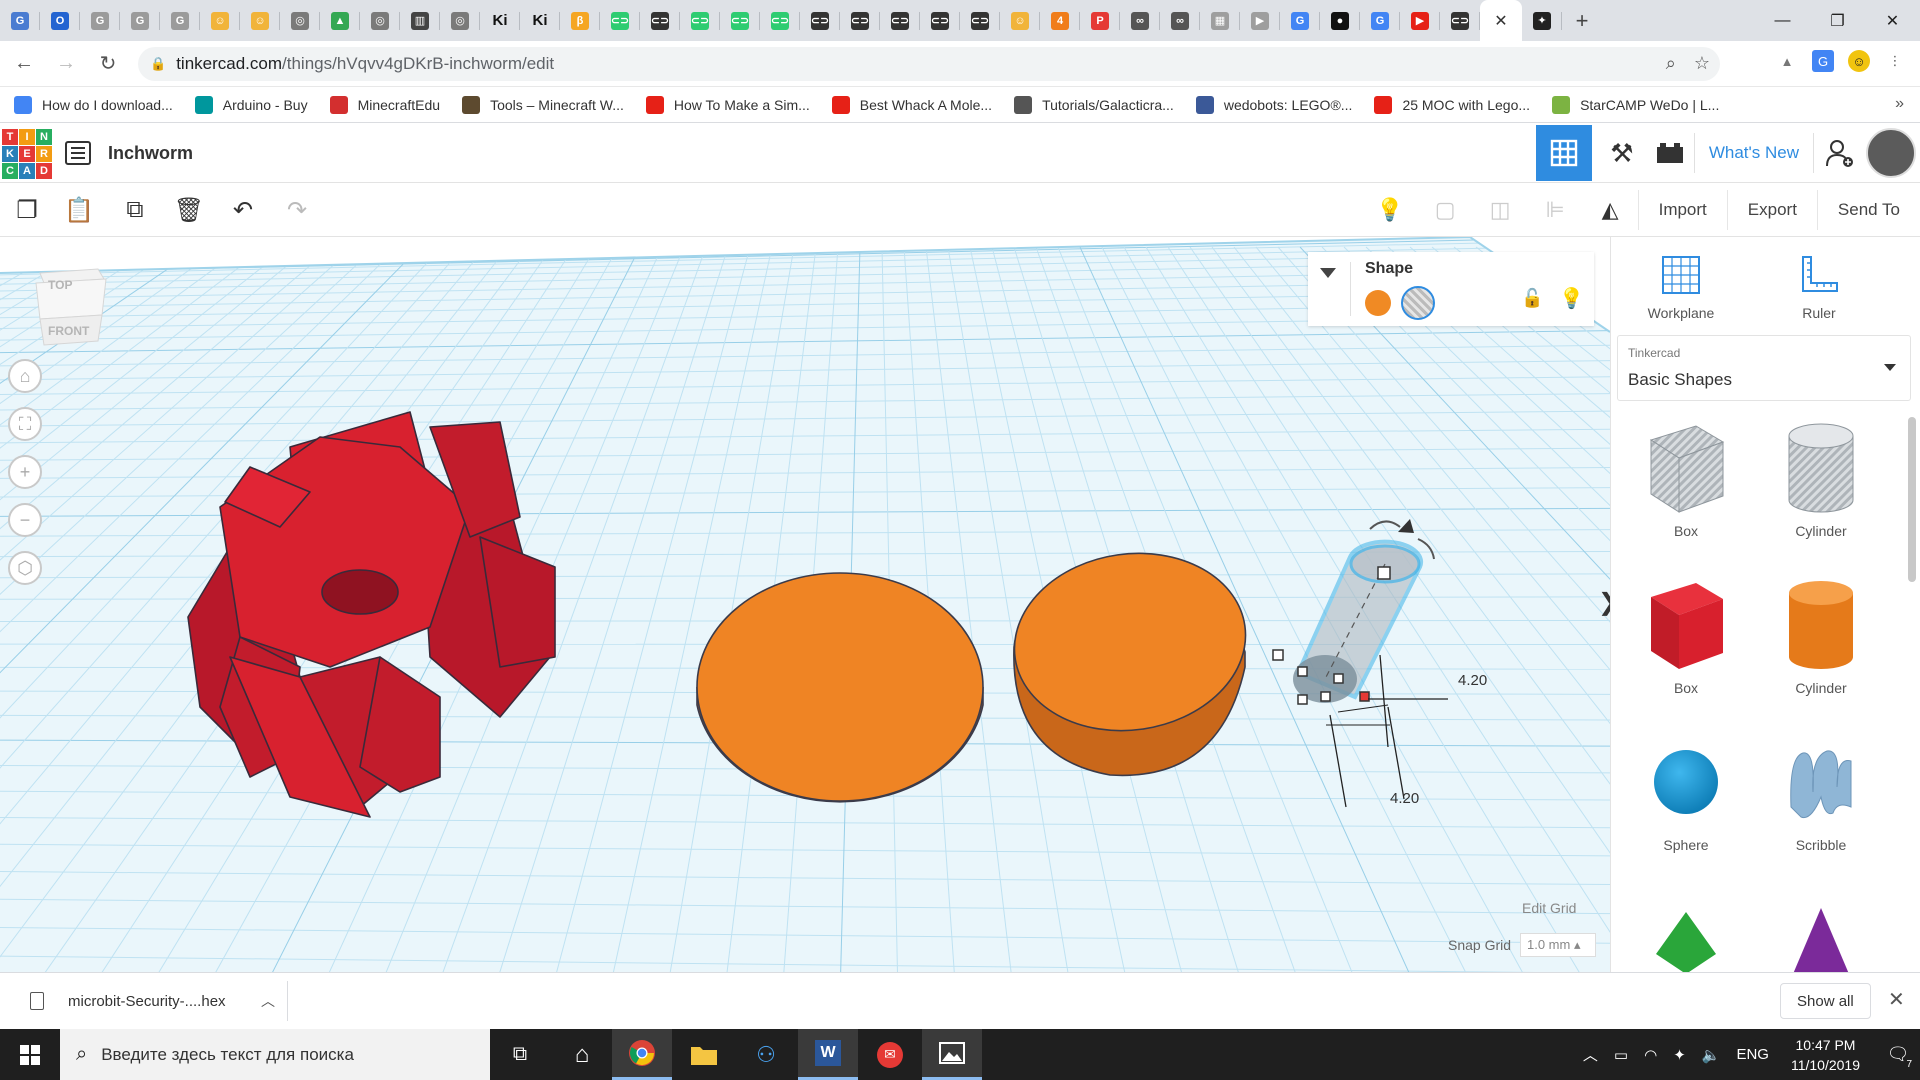  I want to click on shape-sphere: Sphere, so click(1686, 790).